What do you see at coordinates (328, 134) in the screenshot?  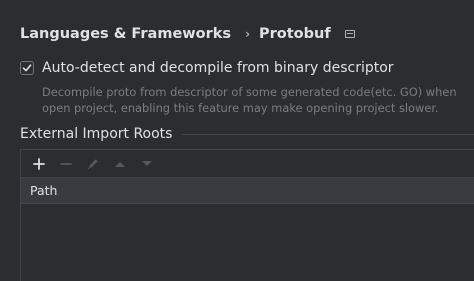 I see `section-divider` at bounding box center [328, 134].